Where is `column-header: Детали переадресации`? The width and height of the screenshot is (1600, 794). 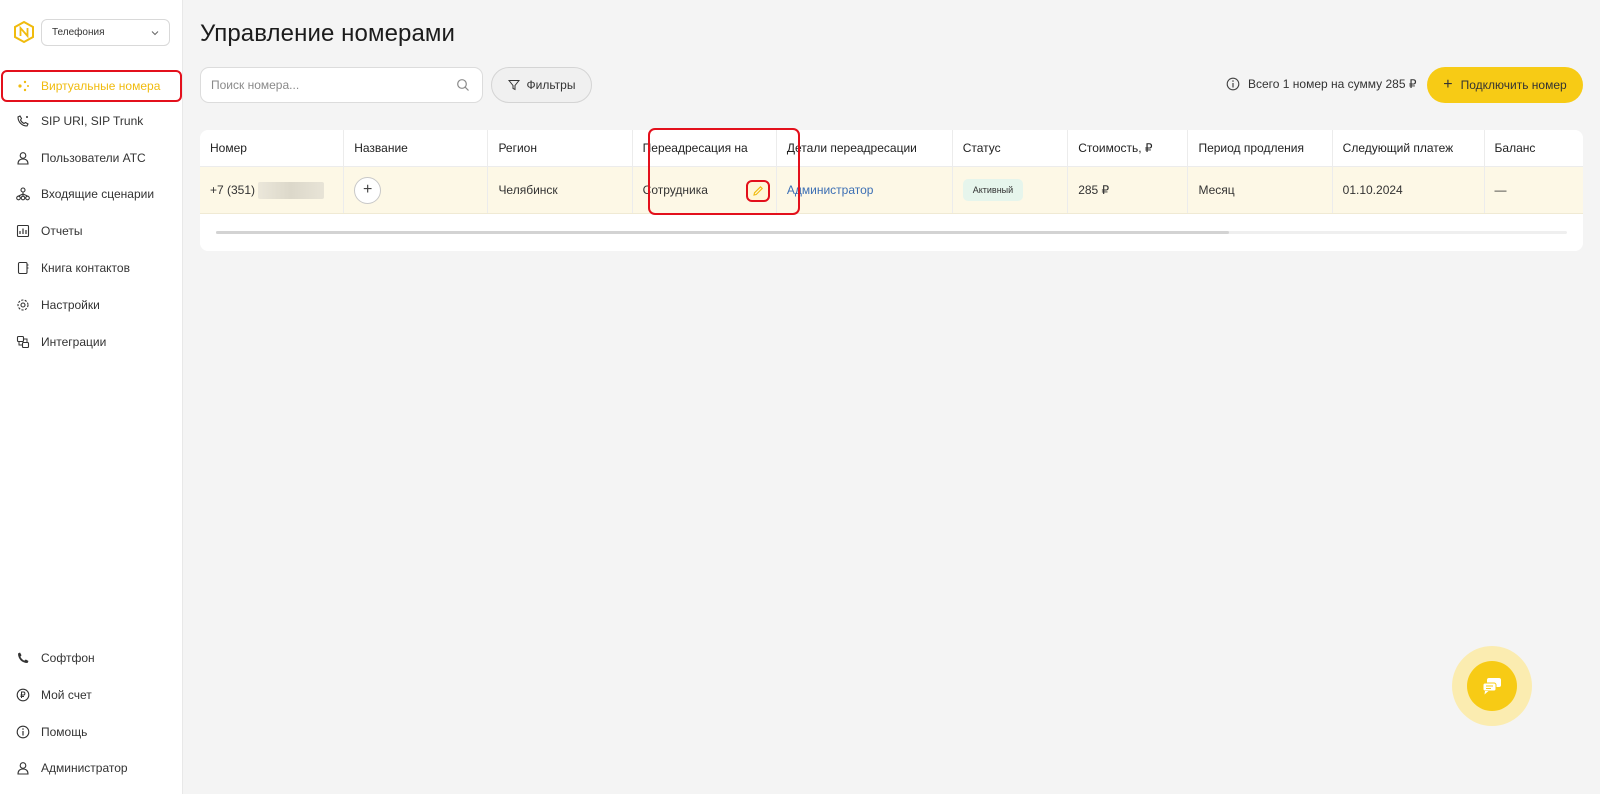
column-header: Детали переадресации is located at coordinates (865, 148).